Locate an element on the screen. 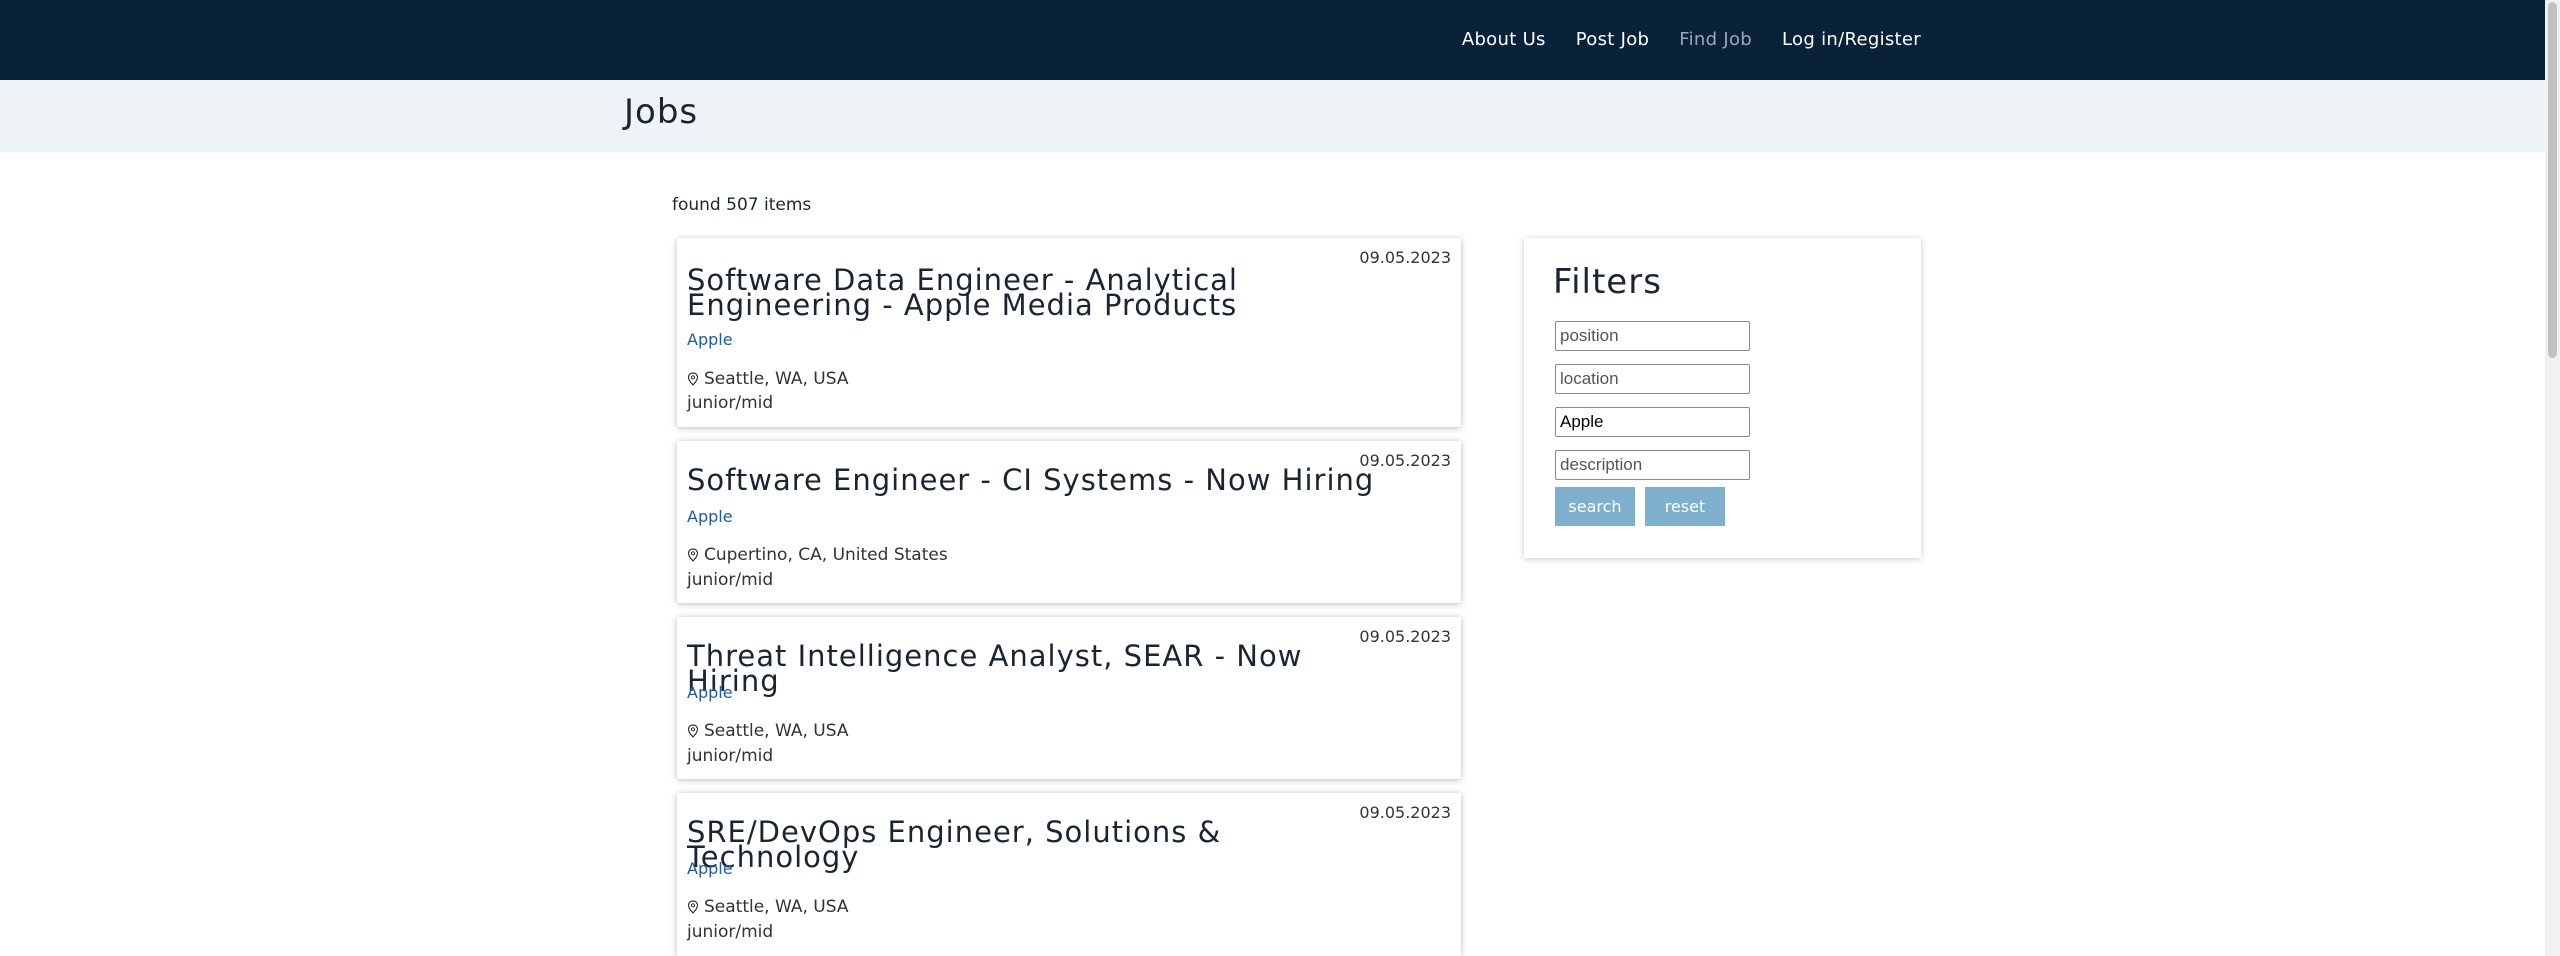 The image size is (2560, 956). nav-post-job: Post Job is located at coordinates (1613, 39).